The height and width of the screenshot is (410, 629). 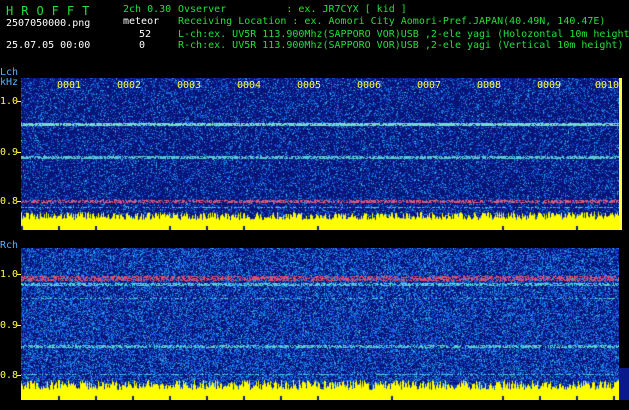 What do you see at coordinates (48, 45) in the screenshot?
I see `datetime: 25.07.05 00:00` at bounding box center [48, 45].